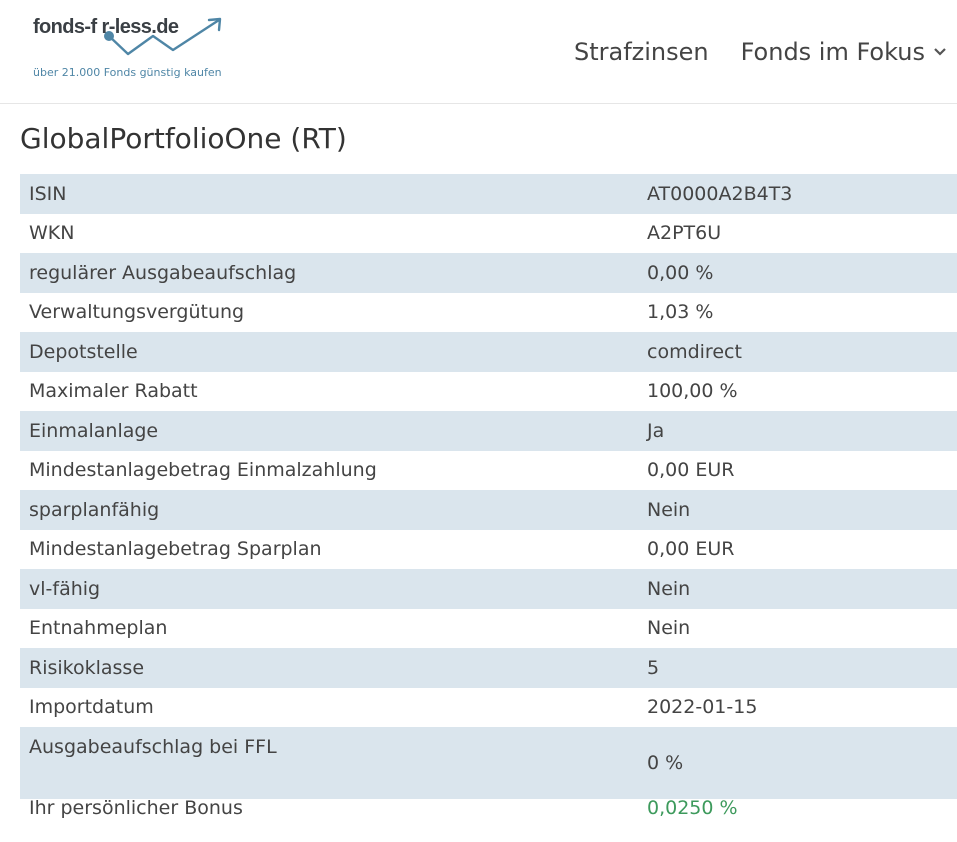 This screenshot has width=957, height=842. What do you see at coordinates (684, 233) in the screenshot?
I see `row-value: A2PT6U` at bounding box center [684, 233].